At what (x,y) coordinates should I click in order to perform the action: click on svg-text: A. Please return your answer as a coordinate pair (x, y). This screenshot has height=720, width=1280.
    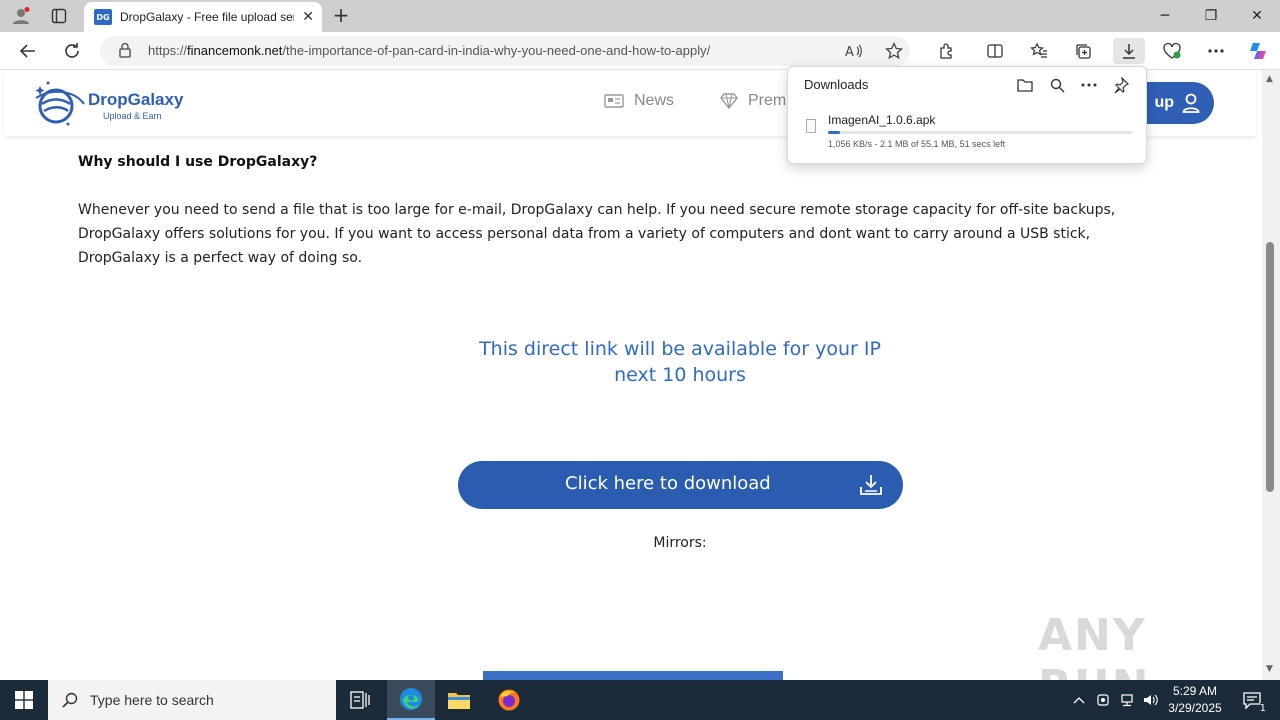
    Looking at the image, I should click on (849, 52).